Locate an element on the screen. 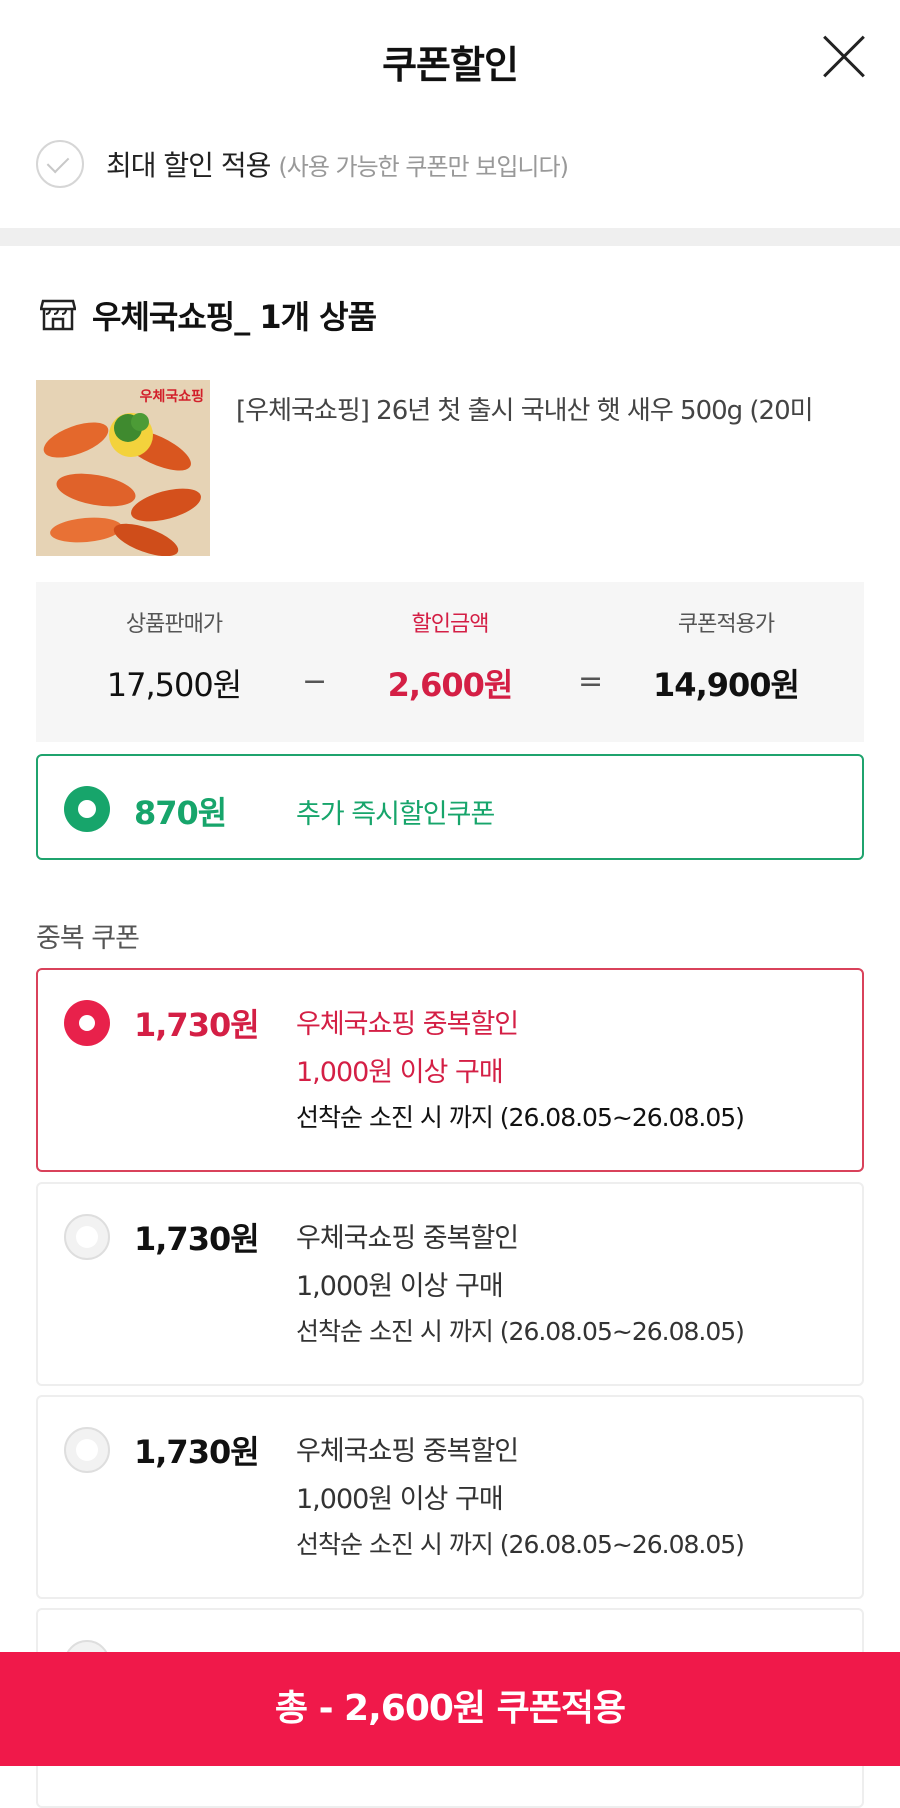 This screenshot has height=1808, width=900. discount-value: 2,600원 is located at coordinates (450, 685).